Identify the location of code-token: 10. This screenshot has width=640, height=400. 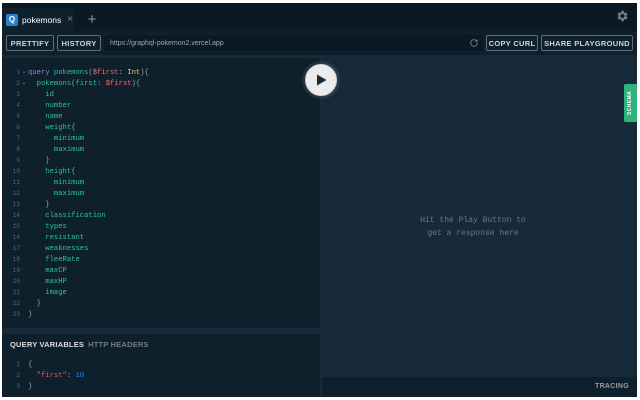
(80, 375).